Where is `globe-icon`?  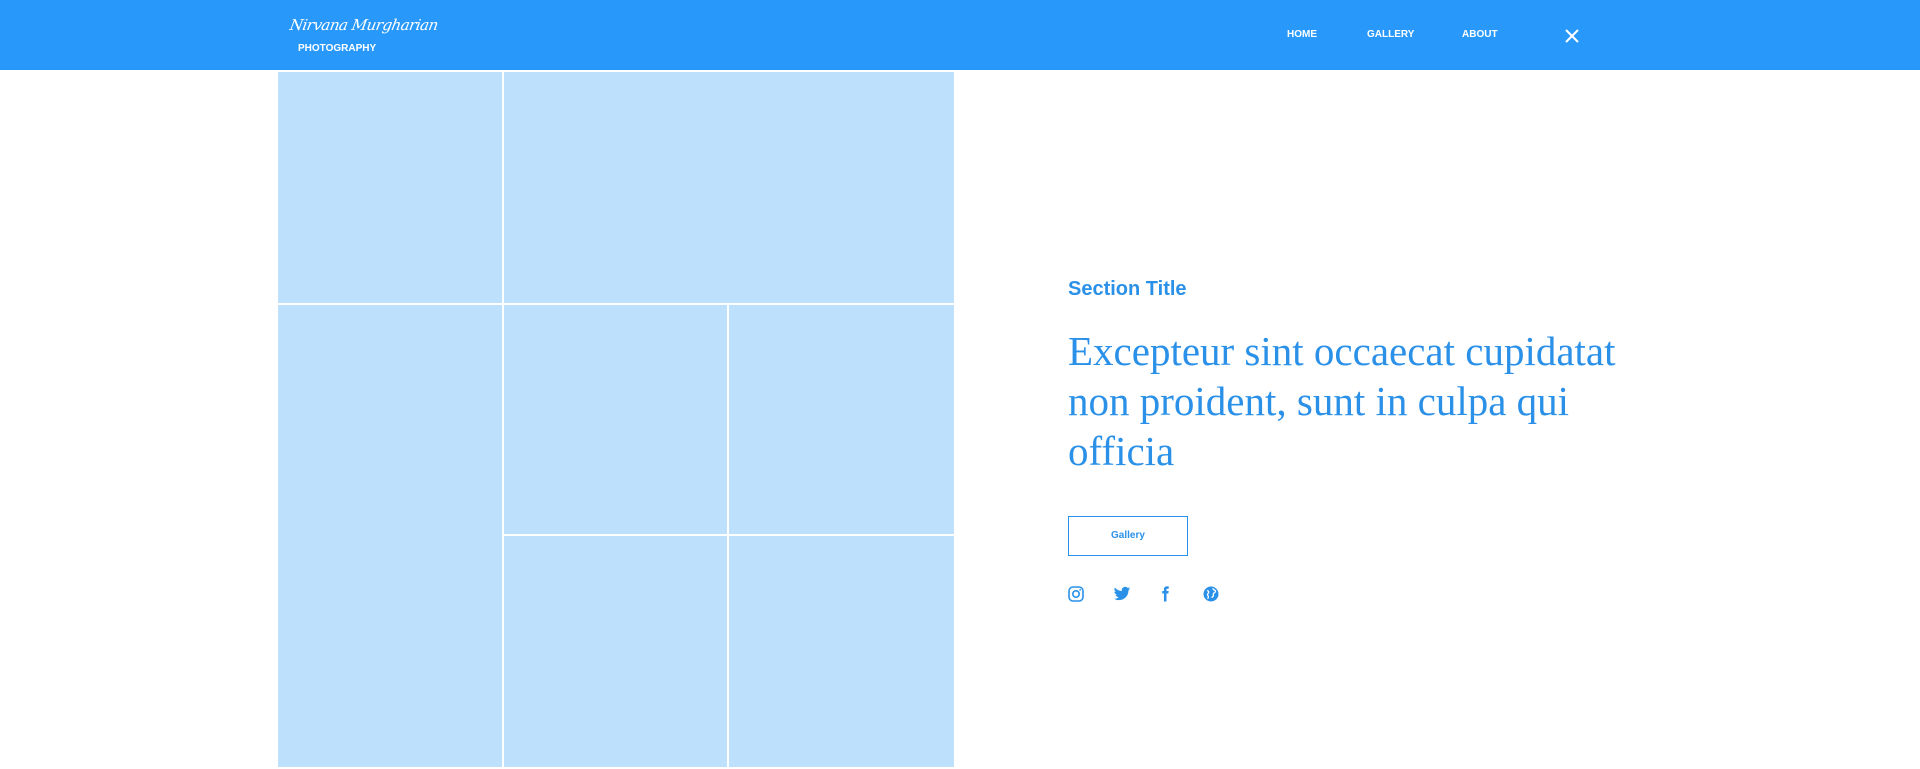
globe-icon is located at coordinates (1211, 594).